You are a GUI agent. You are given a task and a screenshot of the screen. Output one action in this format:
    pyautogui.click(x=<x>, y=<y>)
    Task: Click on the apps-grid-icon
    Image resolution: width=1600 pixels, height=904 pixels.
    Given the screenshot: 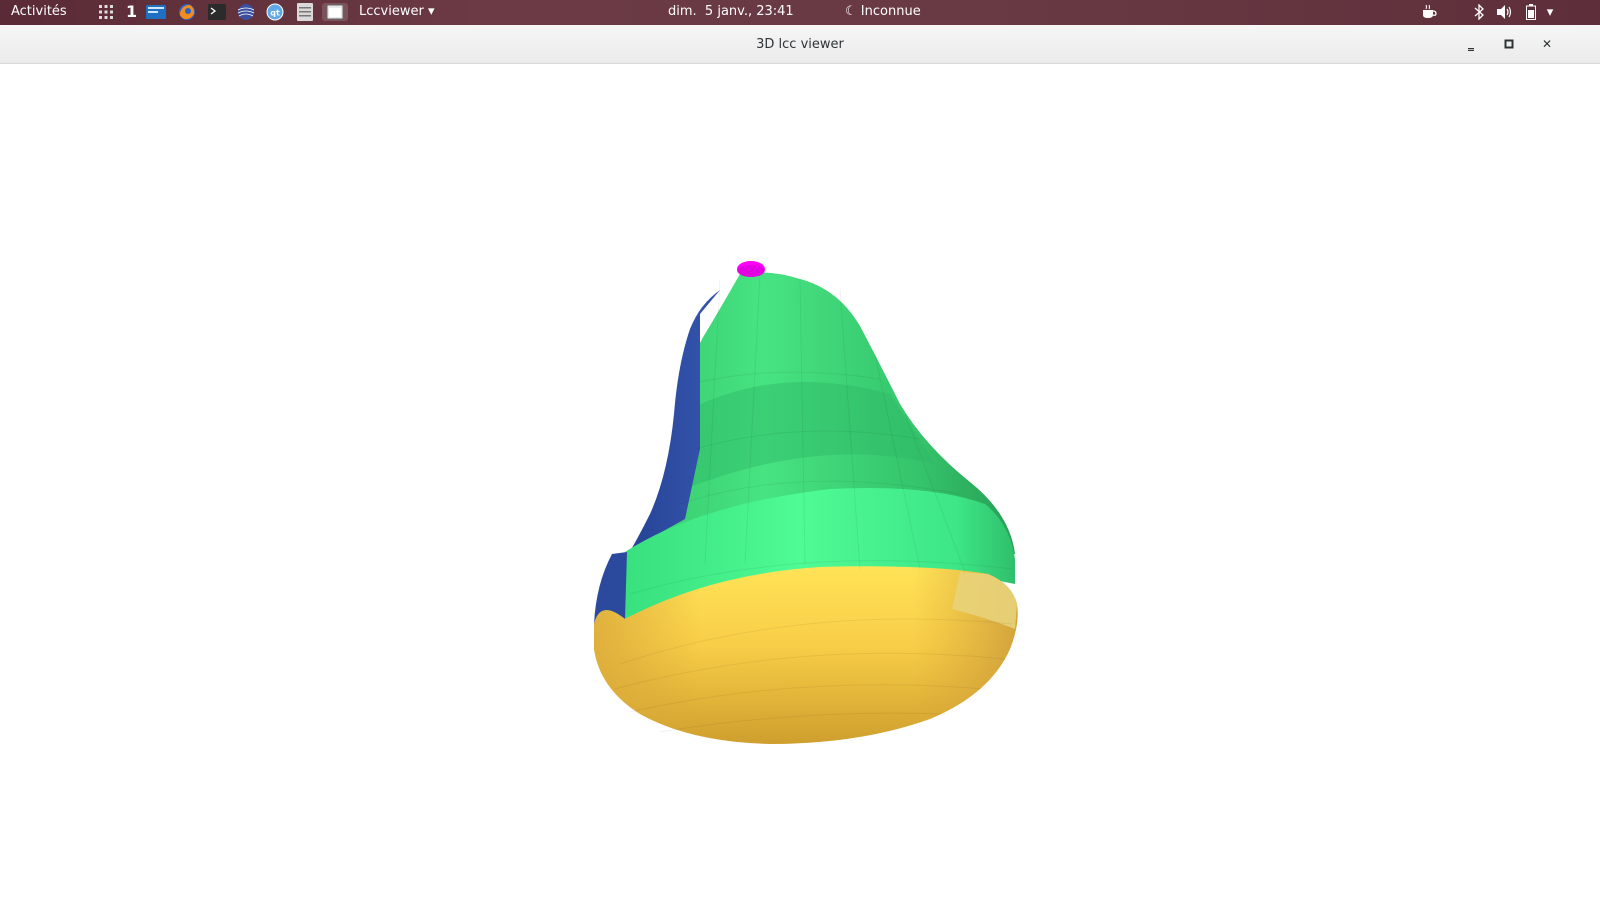 What is the action you would take?
    pyautogui.click(x=106, y=12)
    